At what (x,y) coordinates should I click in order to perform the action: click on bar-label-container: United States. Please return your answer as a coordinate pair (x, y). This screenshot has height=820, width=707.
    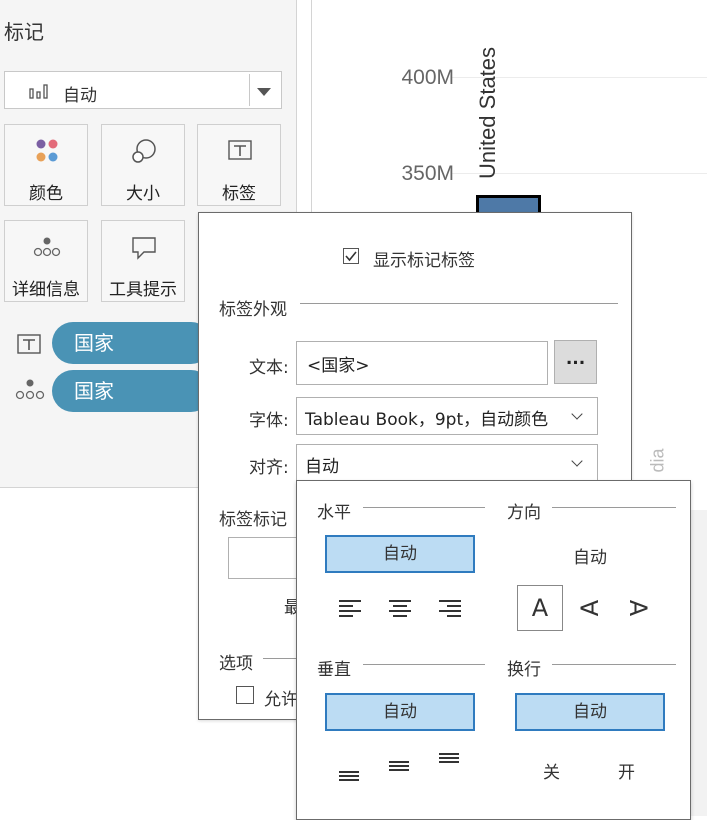
    Looking at the image, I should click on (488, 116).